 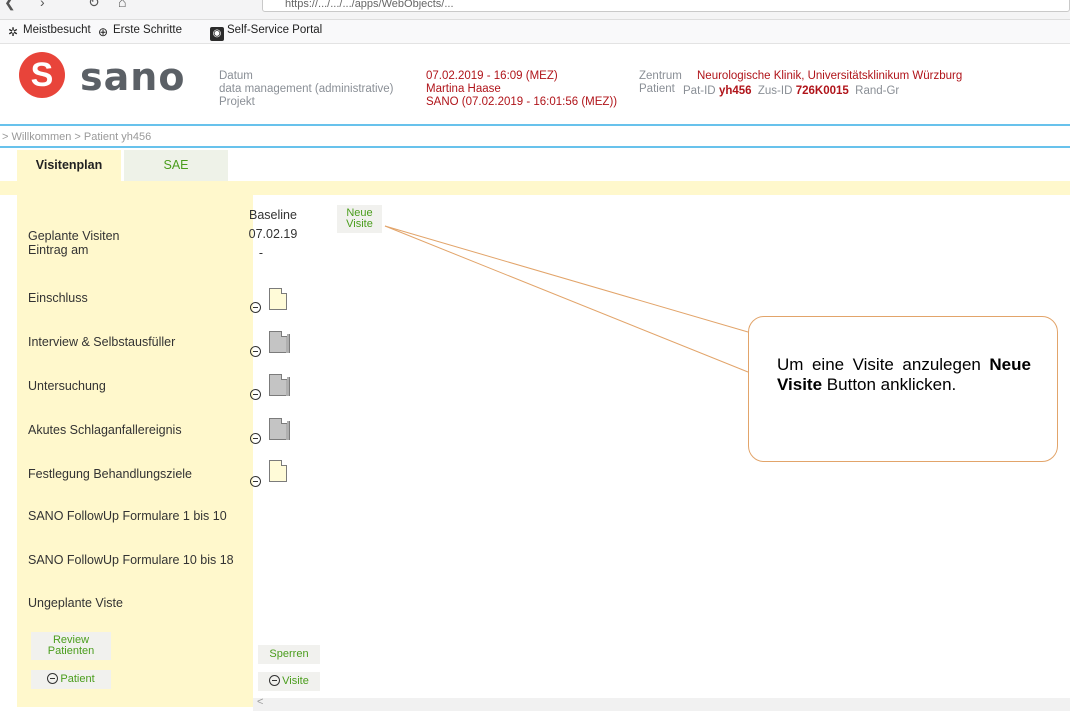 What do you see at coordinates (699, 91) in the screenshot?
I see `pat-id-label: Pat-ID` at bounding box center [699, 91].